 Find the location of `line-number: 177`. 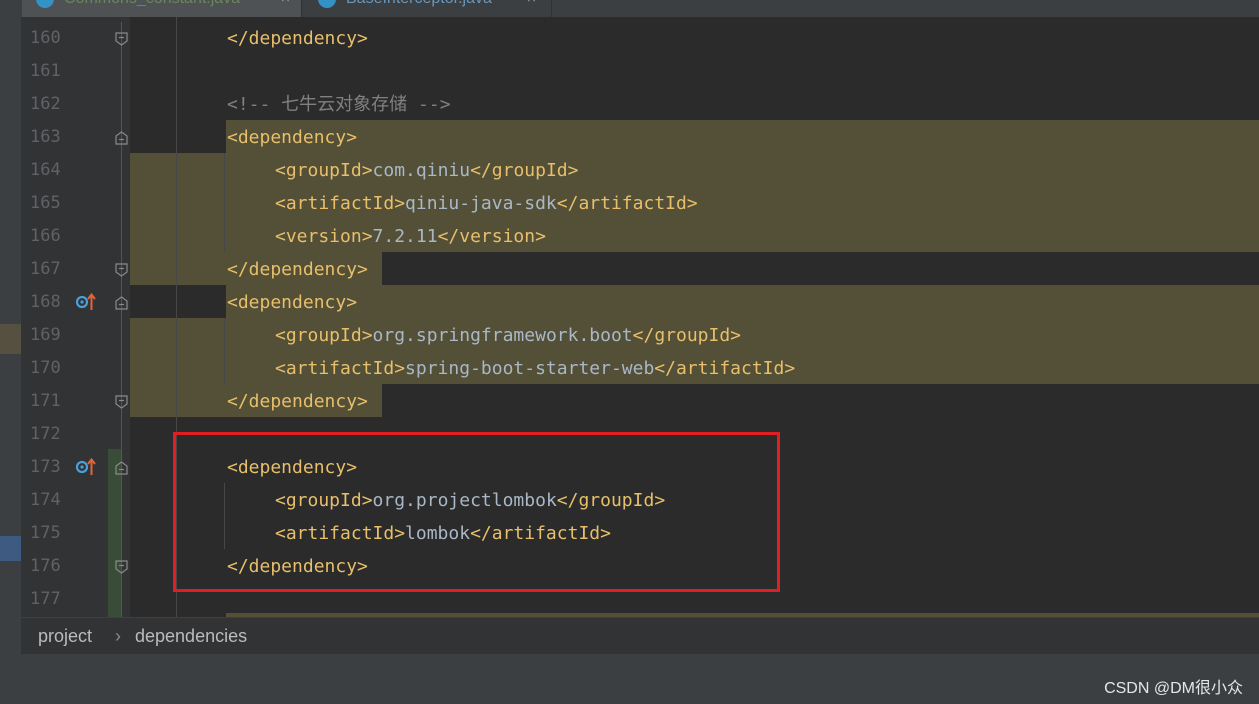

line-number: 177 is located at coordinates (45, 599).